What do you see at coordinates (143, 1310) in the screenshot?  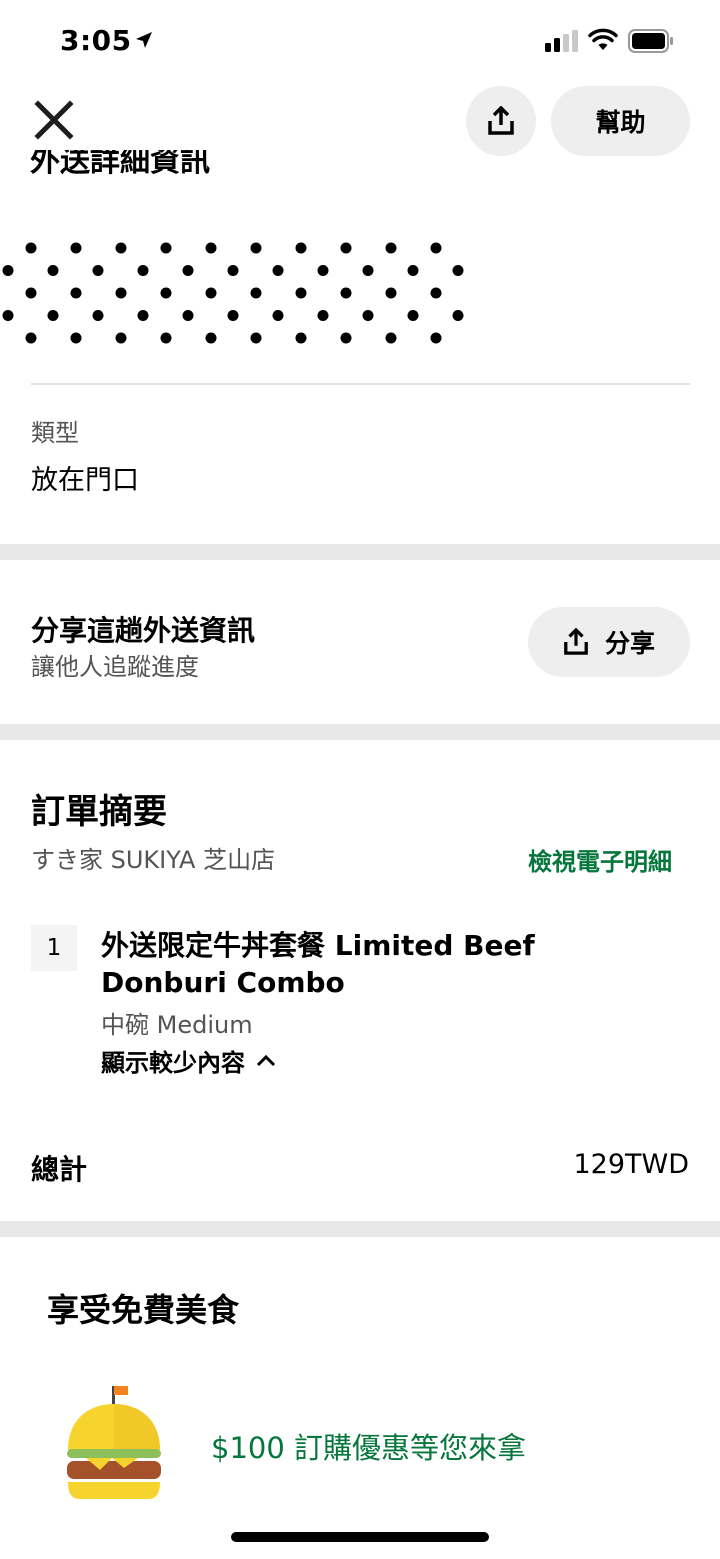 I see `promo-heading: 享受免費美食` at bounding box center [143, 1310].